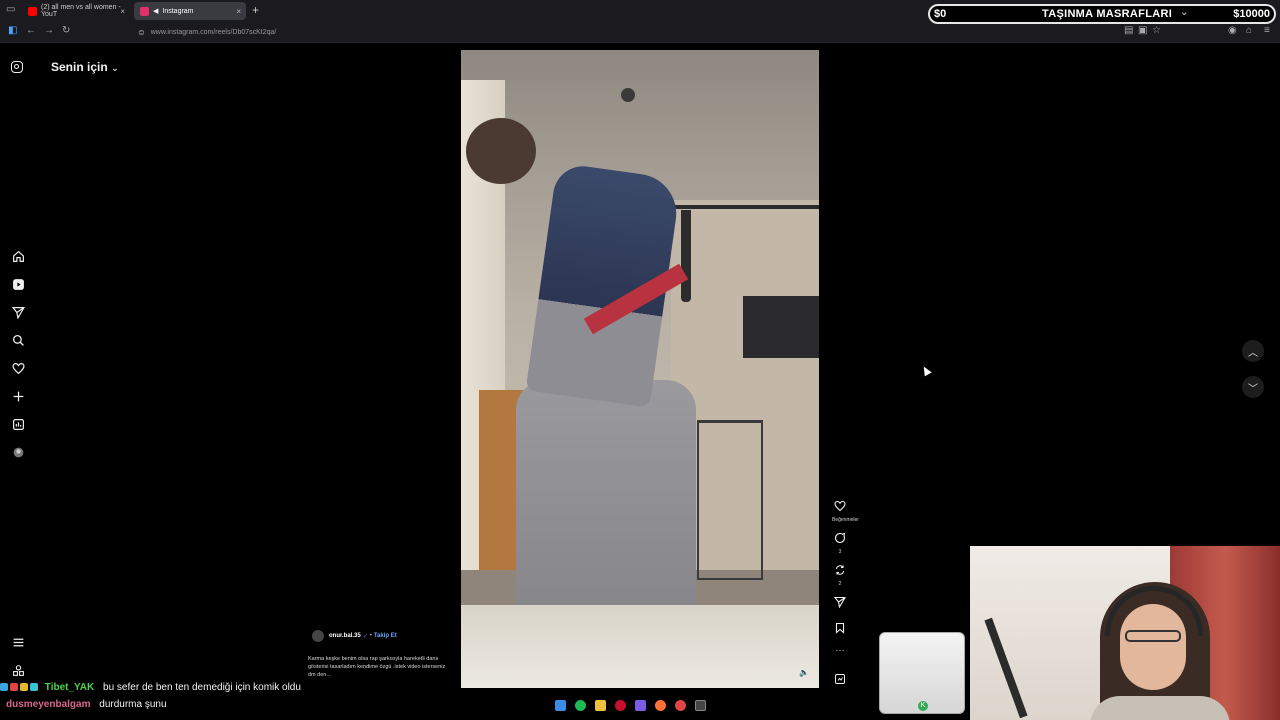  I want to click on menu-icon: ≡, so click(1267, 30).